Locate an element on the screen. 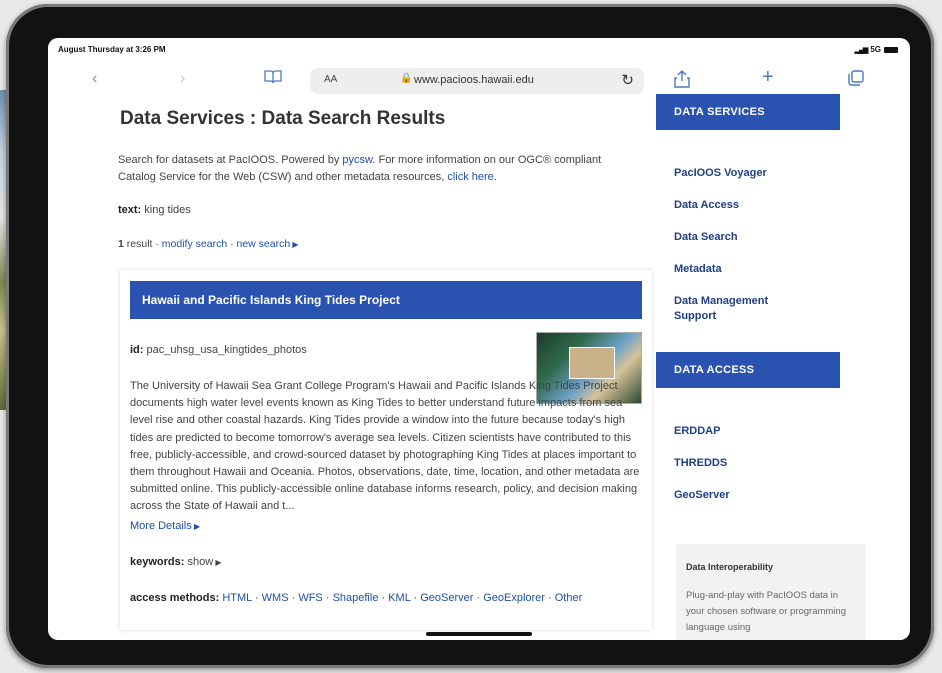 The width and height of the screenshot is (942, 673). access-kml-link: KML is located at coordinates (399, 598).